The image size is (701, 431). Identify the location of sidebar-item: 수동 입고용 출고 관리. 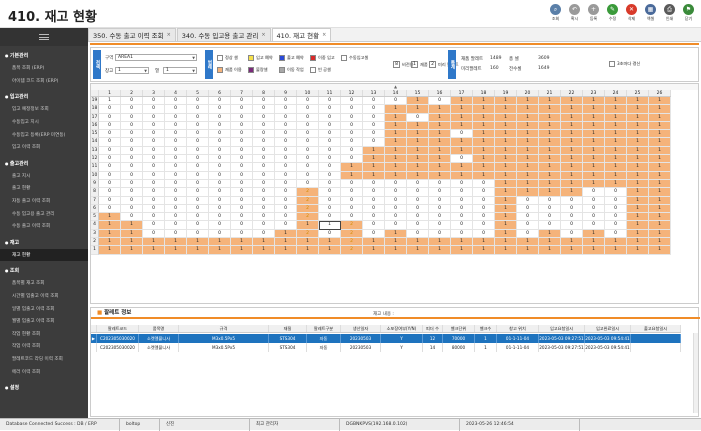
(44, 213).